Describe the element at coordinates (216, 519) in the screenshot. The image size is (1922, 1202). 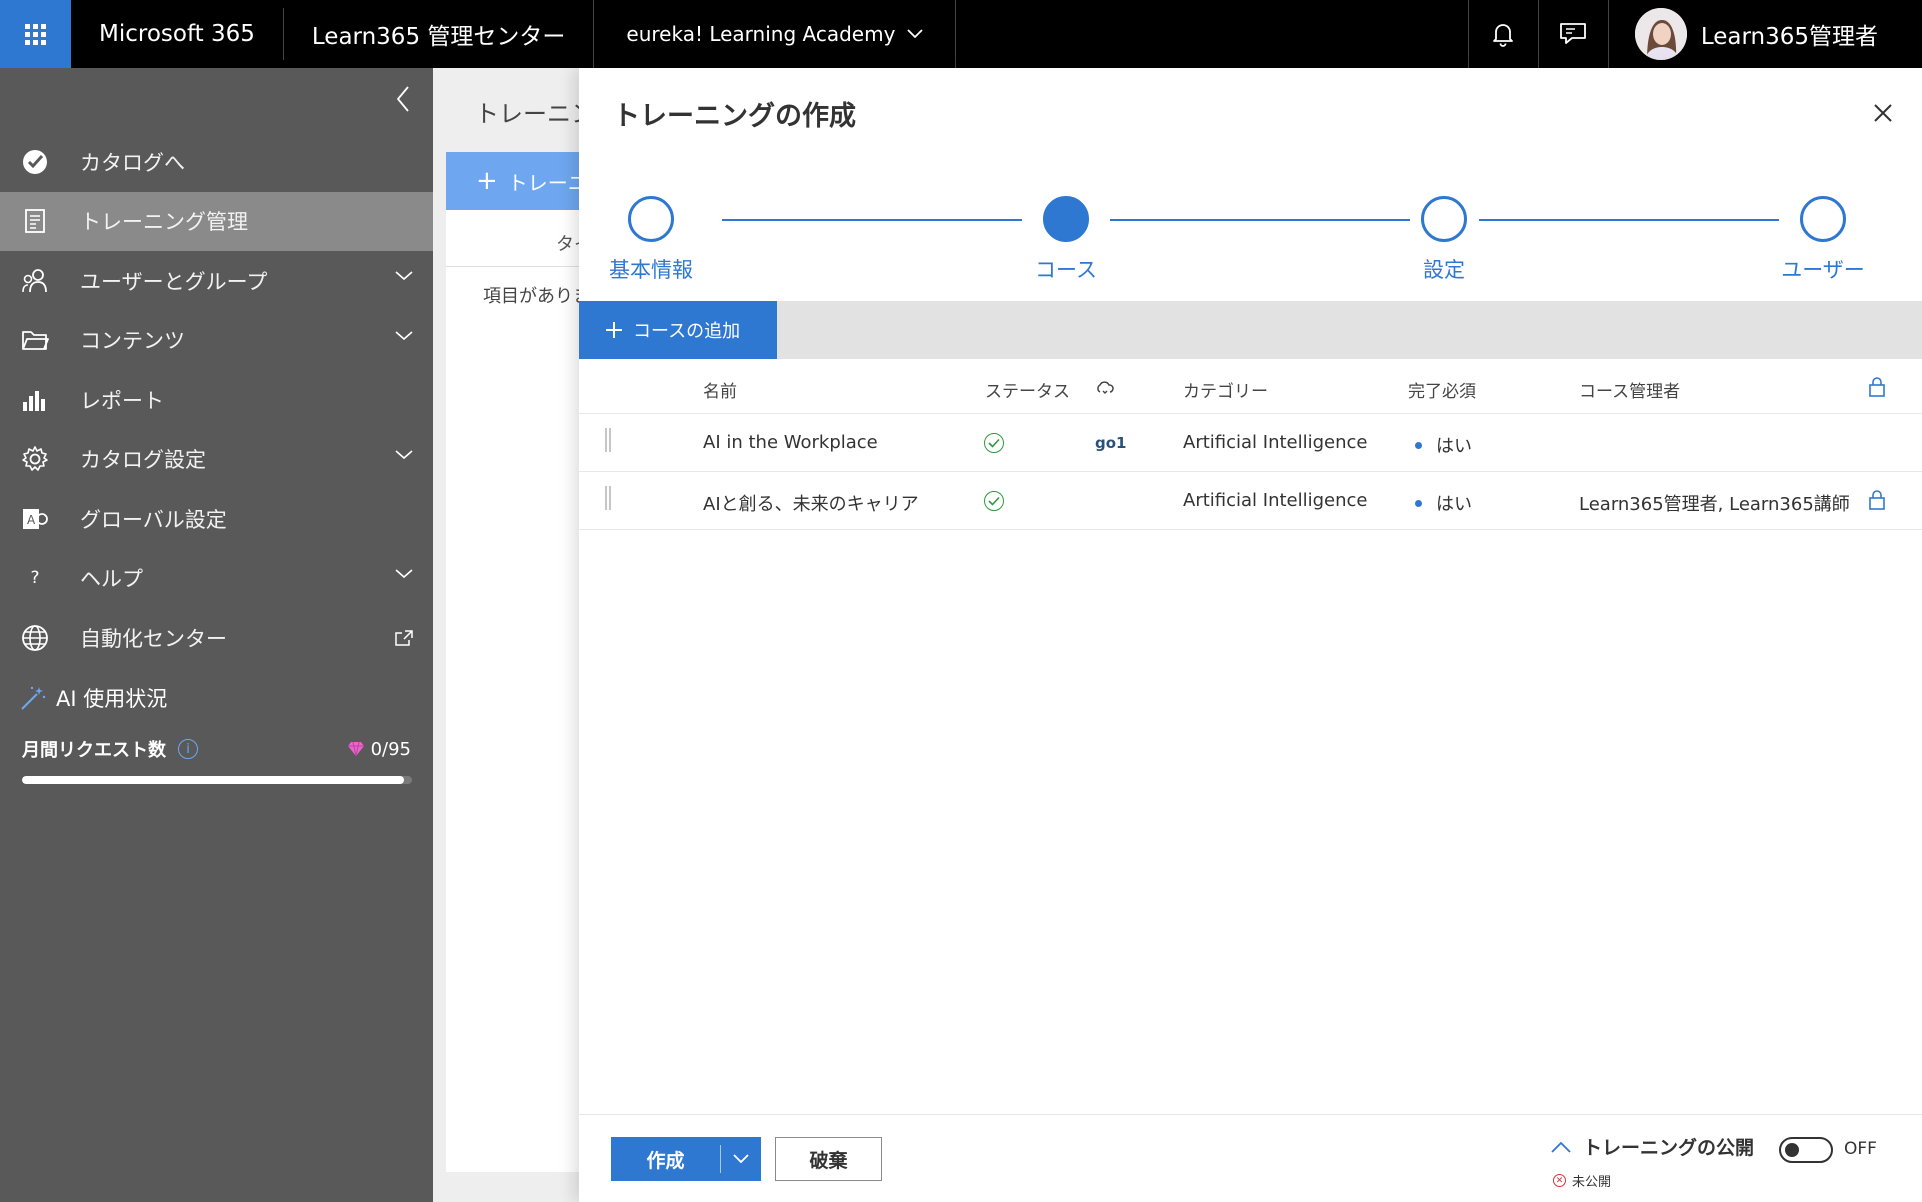
I see `sidebar-item-global-settings: A グローバル設定` at that location.